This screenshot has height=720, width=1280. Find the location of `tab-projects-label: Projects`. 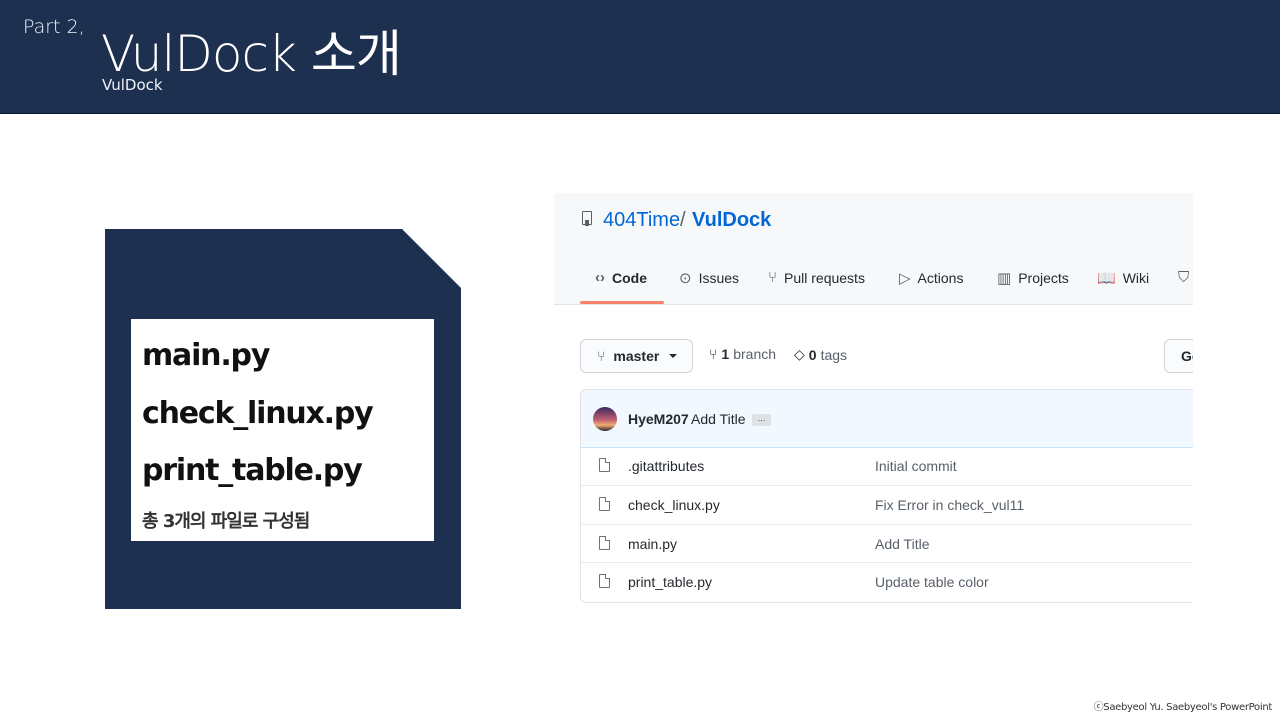

tab-projects-label: Projects is located at coordinates (1043, 278).